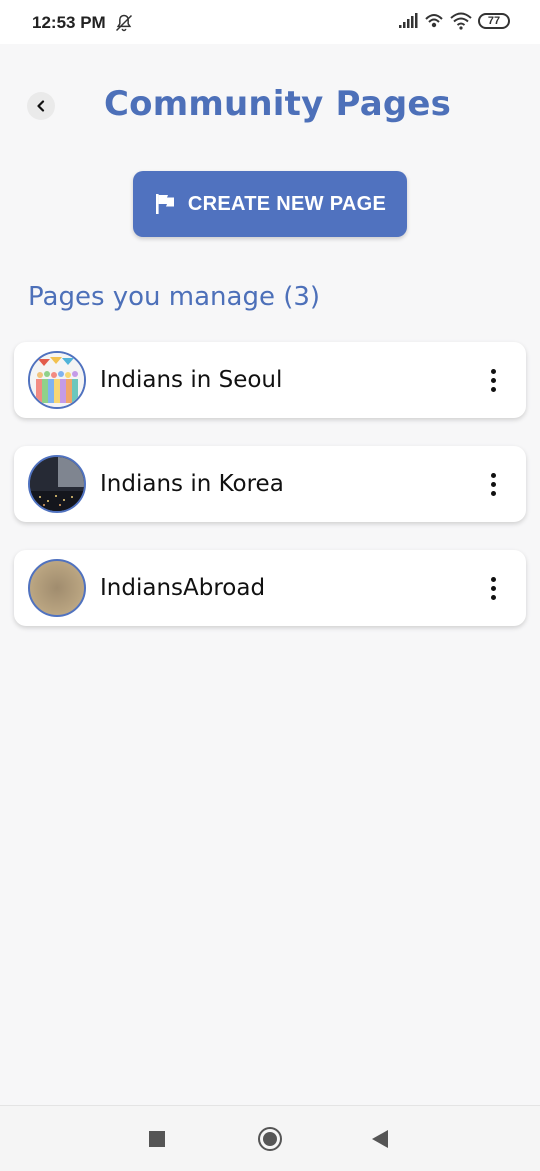  I want to click on page-card-indians-in-korea: Indians in Korea, so click(270, 484).